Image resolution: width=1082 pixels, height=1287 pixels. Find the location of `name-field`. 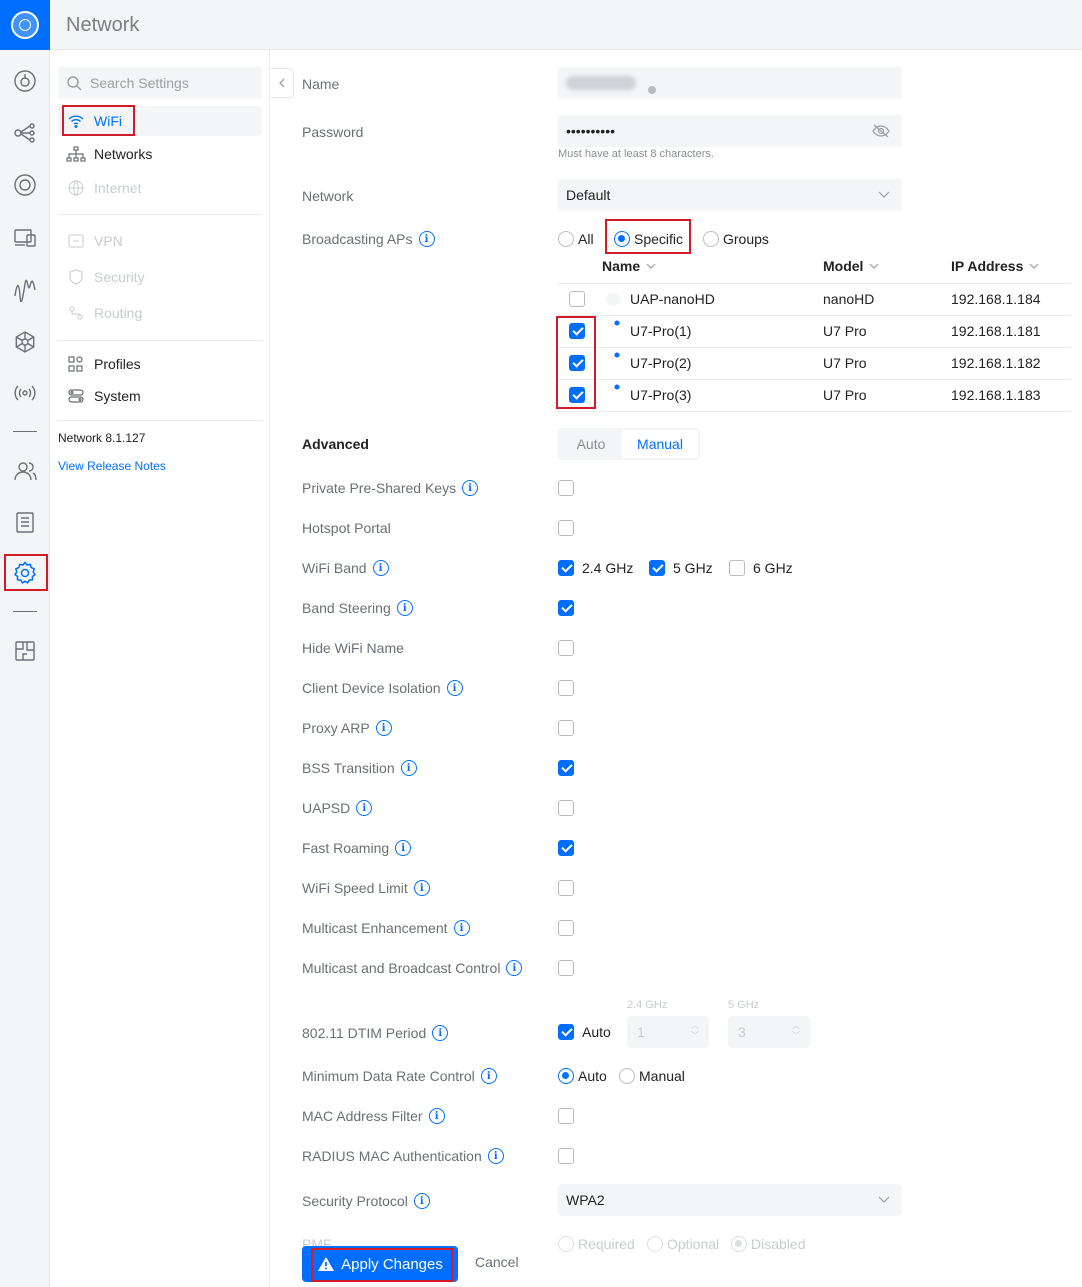

name-field is located at coordinates (730, 83).